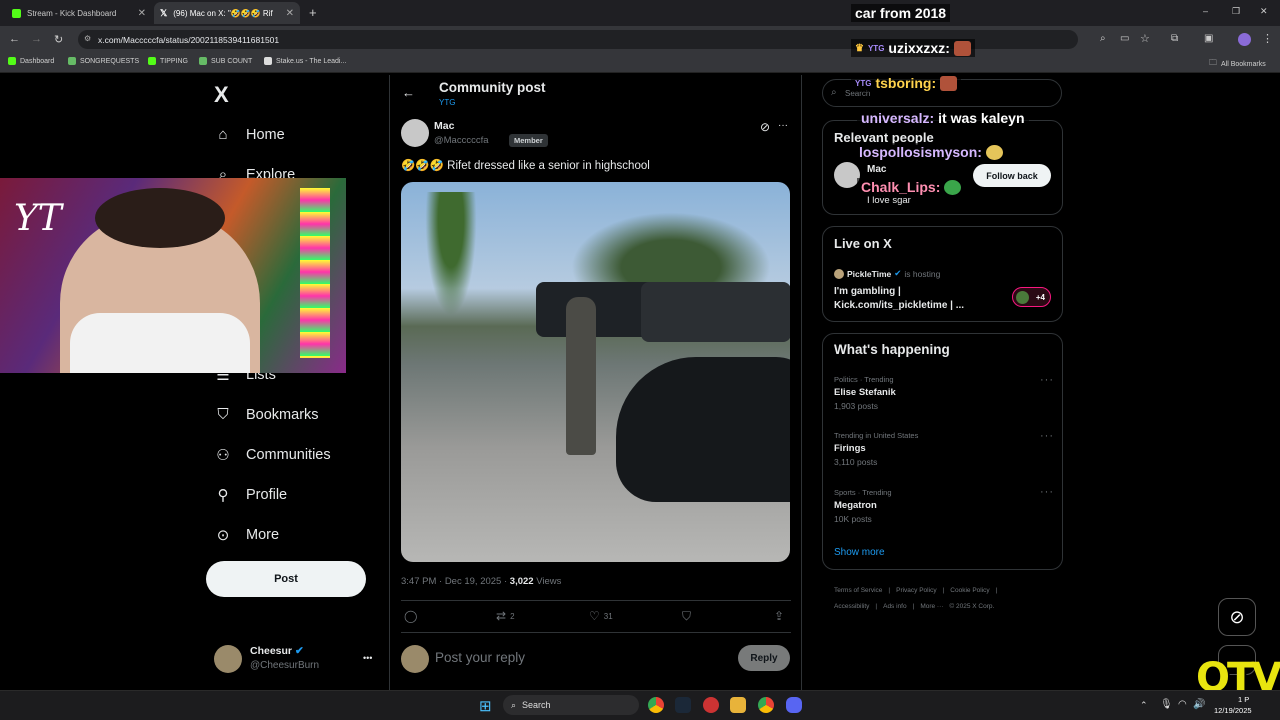 This screenshot has height=720, width=1280. I want to click on tab-x-post: 𝕏 (96) Mac on X: "🤣🤣🤣 Rifet ✕, so click(227, 13).